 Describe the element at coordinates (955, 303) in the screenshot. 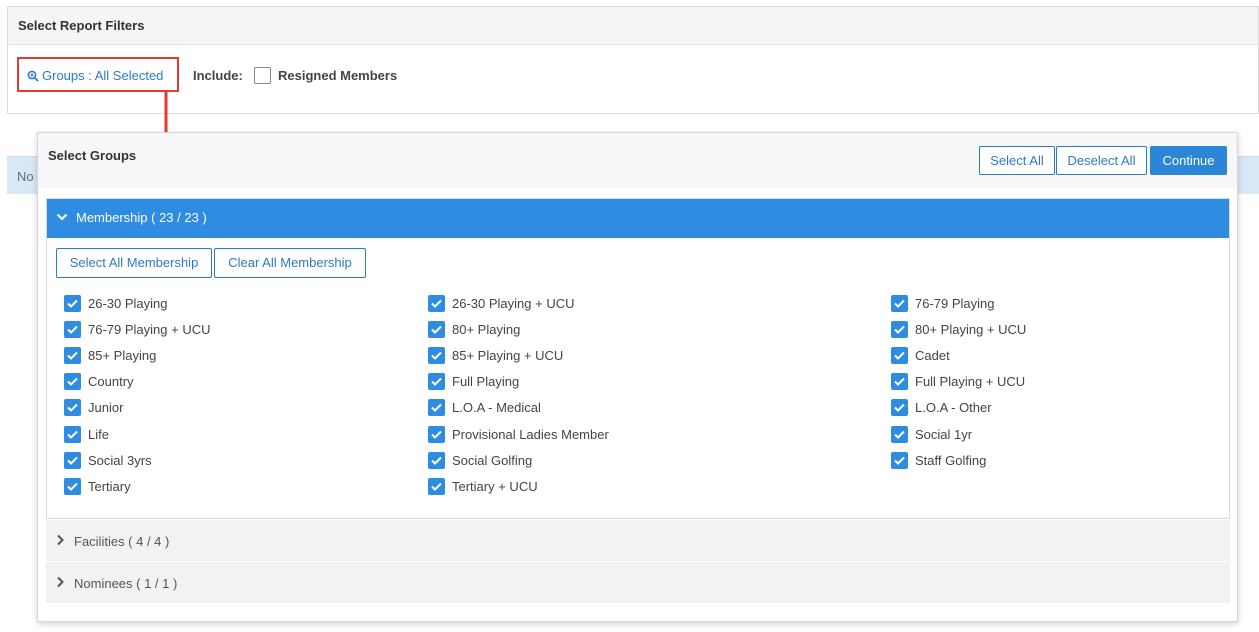

I see `membership-item-label: 76-79 Playing` at that location.